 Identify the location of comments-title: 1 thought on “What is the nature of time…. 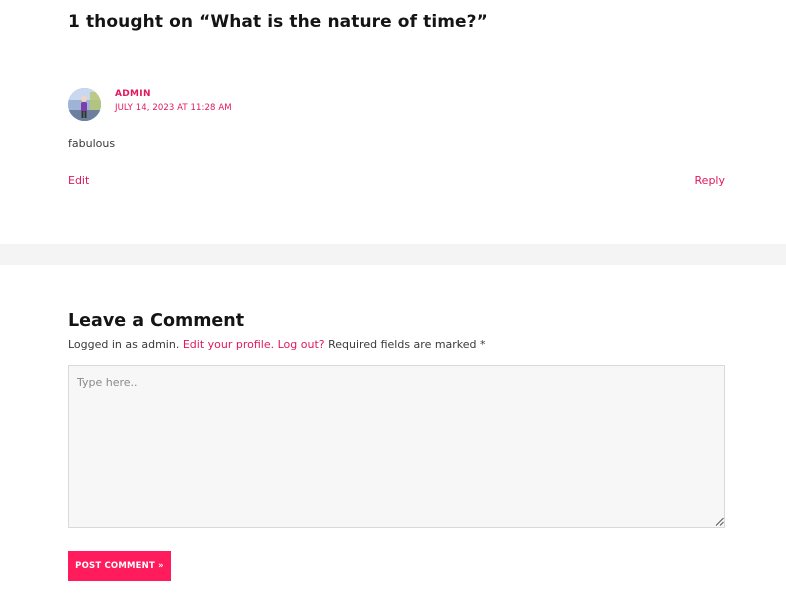
(278, 22).